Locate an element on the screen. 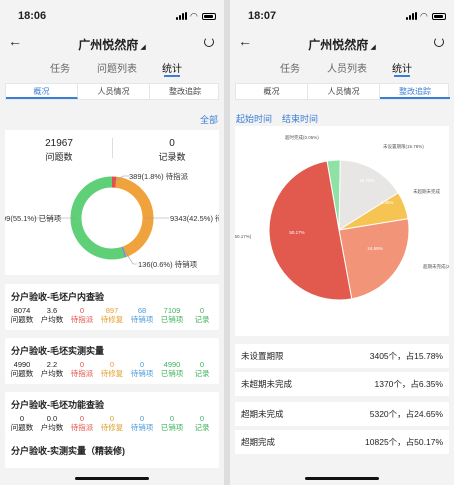  stat-cell: 68 待销项 is located at coordinates (142, 315).